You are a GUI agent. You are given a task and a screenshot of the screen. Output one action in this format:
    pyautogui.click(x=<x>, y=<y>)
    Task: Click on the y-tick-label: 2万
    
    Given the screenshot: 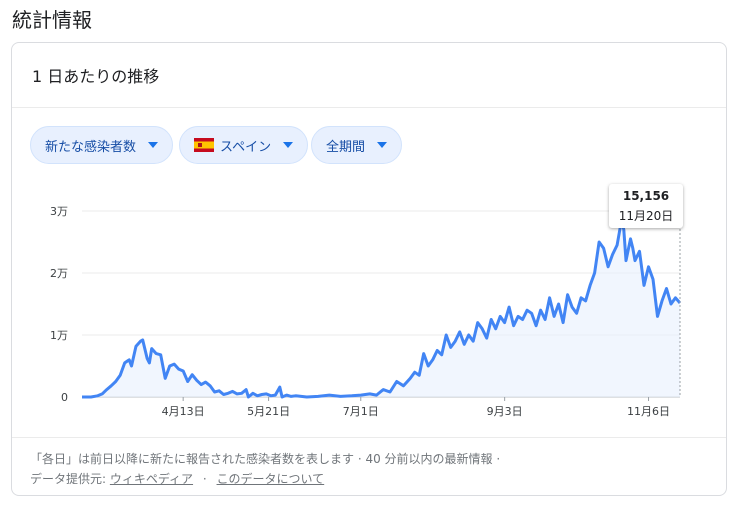 What is the action you would take?
    pyautogui.click(x=59, y=273)
    